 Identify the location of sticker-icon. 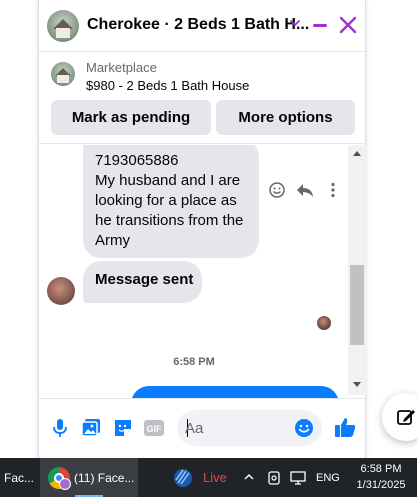
(123, 428).